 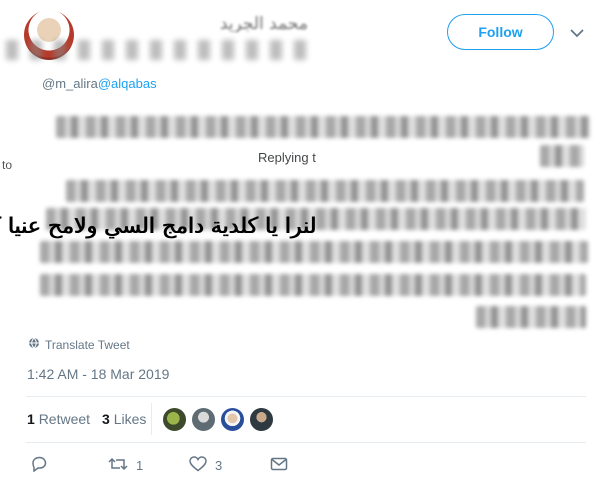 I want to click on heart-icon, so click(x=198, y=465).